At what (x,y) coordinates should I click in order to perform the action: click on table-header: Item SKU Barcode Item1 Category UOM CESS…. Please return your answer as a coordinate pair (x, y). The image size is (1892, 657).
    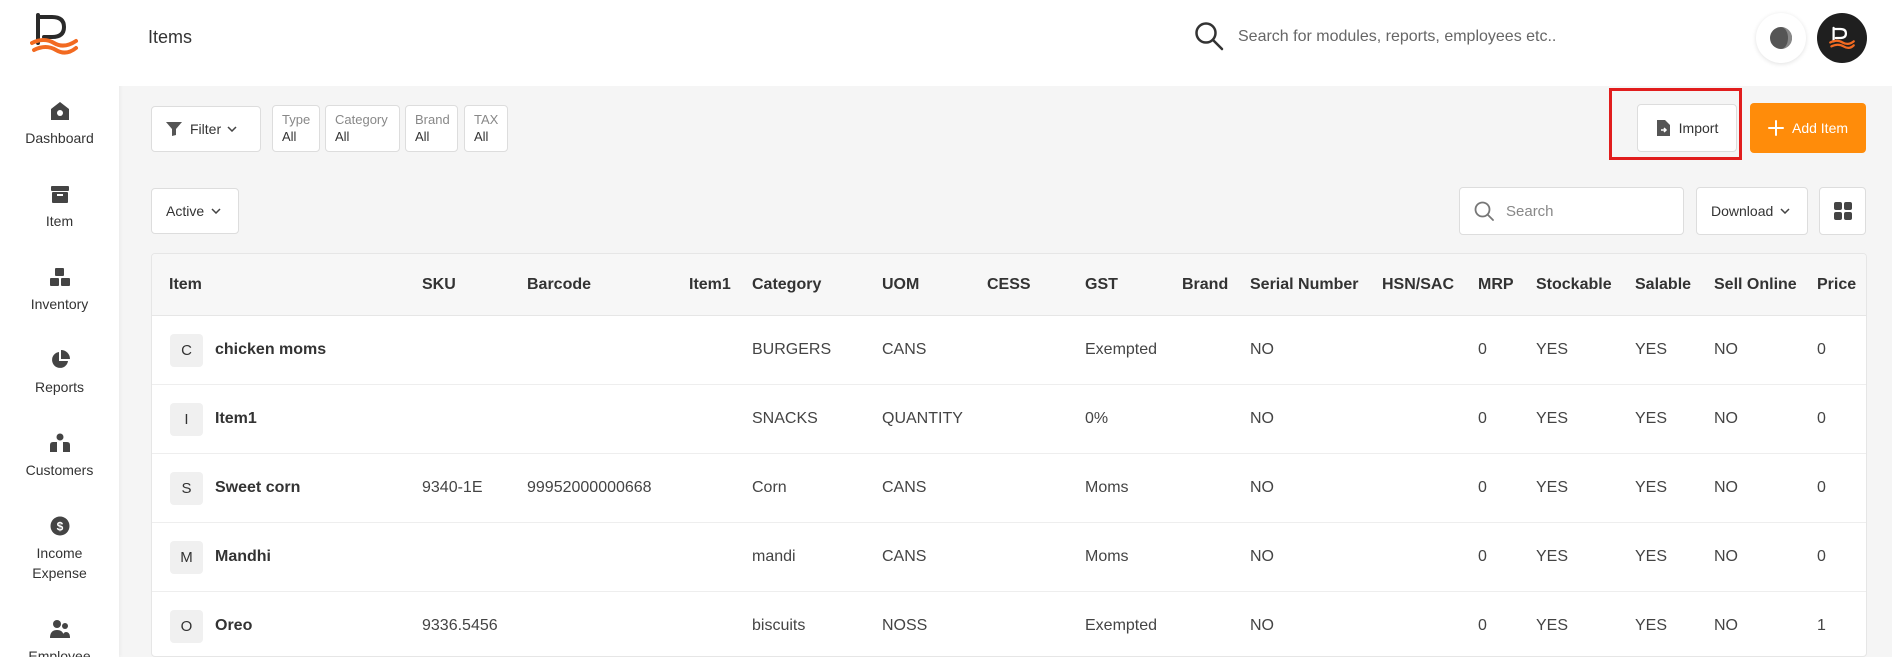
    Looking at the image, I should click on (1009, 285).